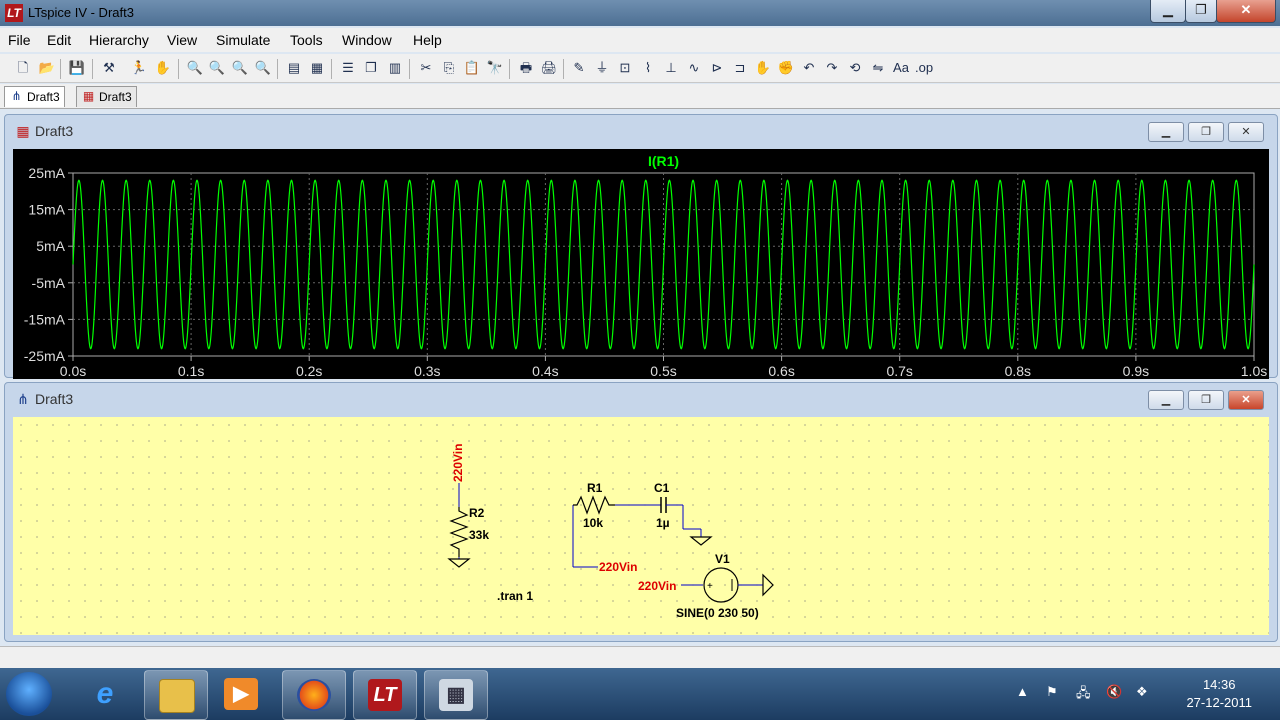  I want to click on undo-icon: ↶, so click(809, 68).